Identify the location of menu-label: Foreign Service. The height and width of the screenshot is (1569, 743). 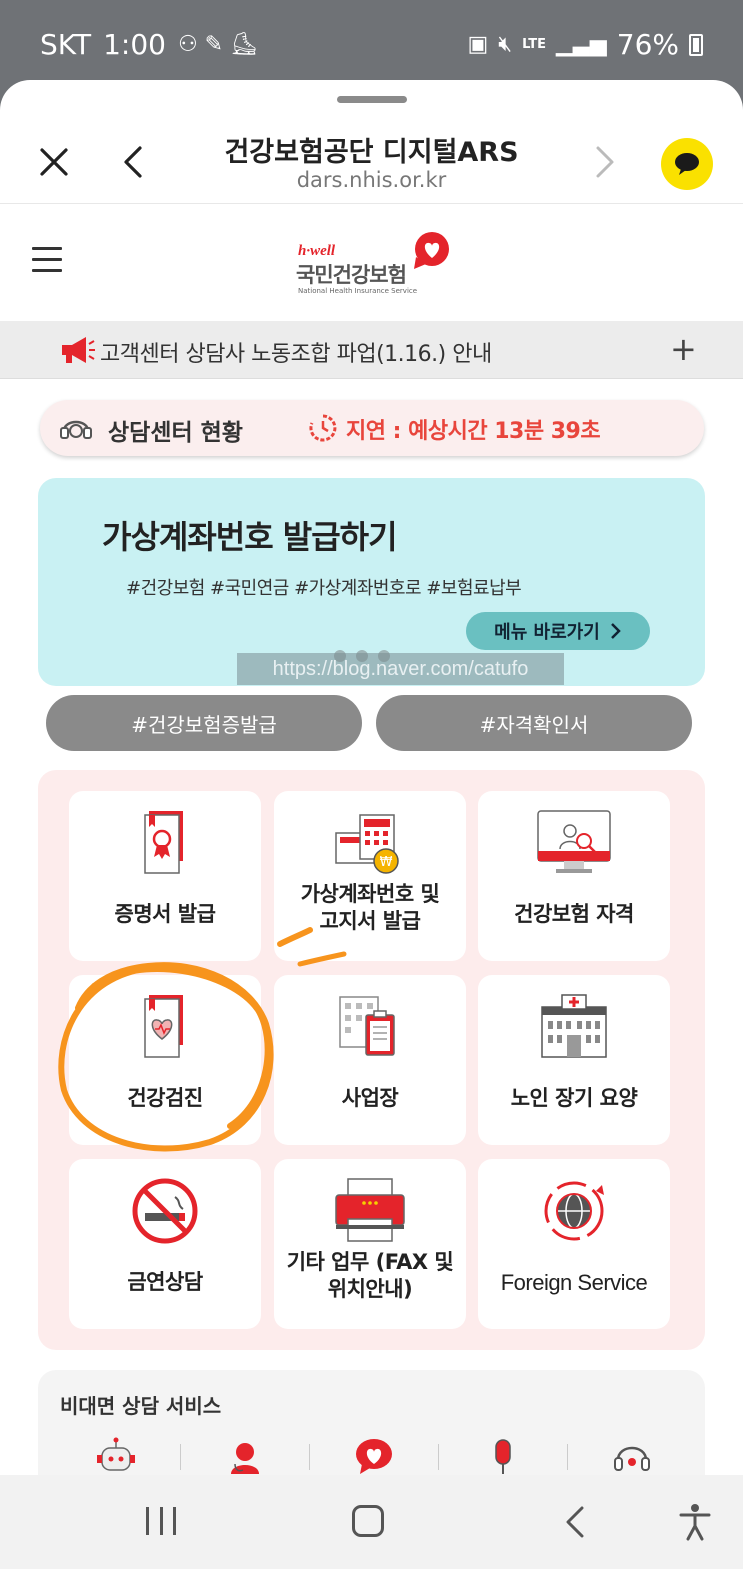
(574, 1282).